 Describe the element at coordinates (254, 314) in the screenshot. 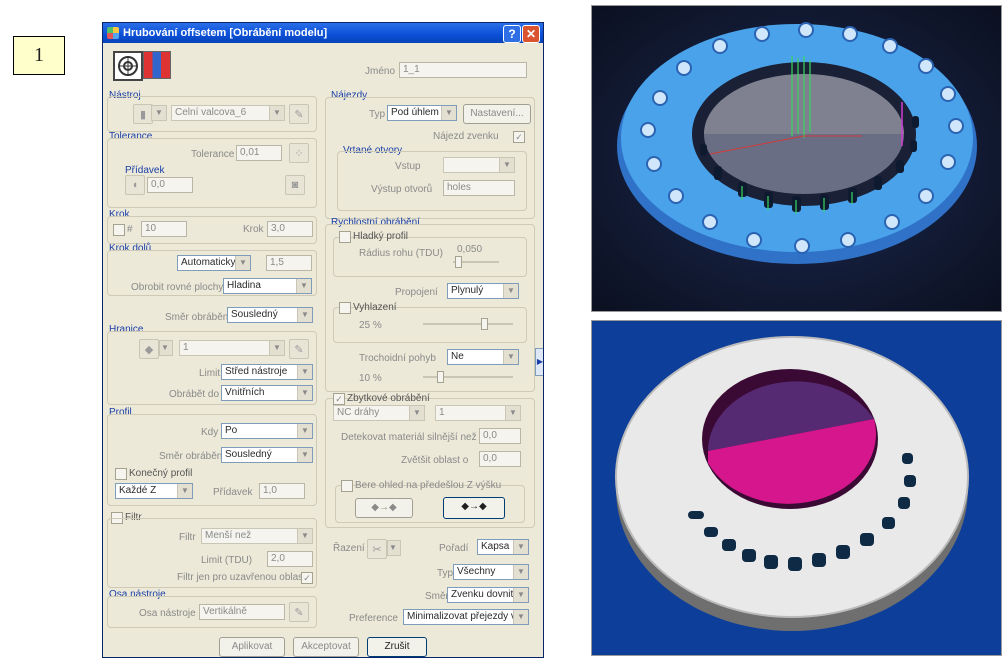

I see `cut-direction-value: Sousledný` at that location.